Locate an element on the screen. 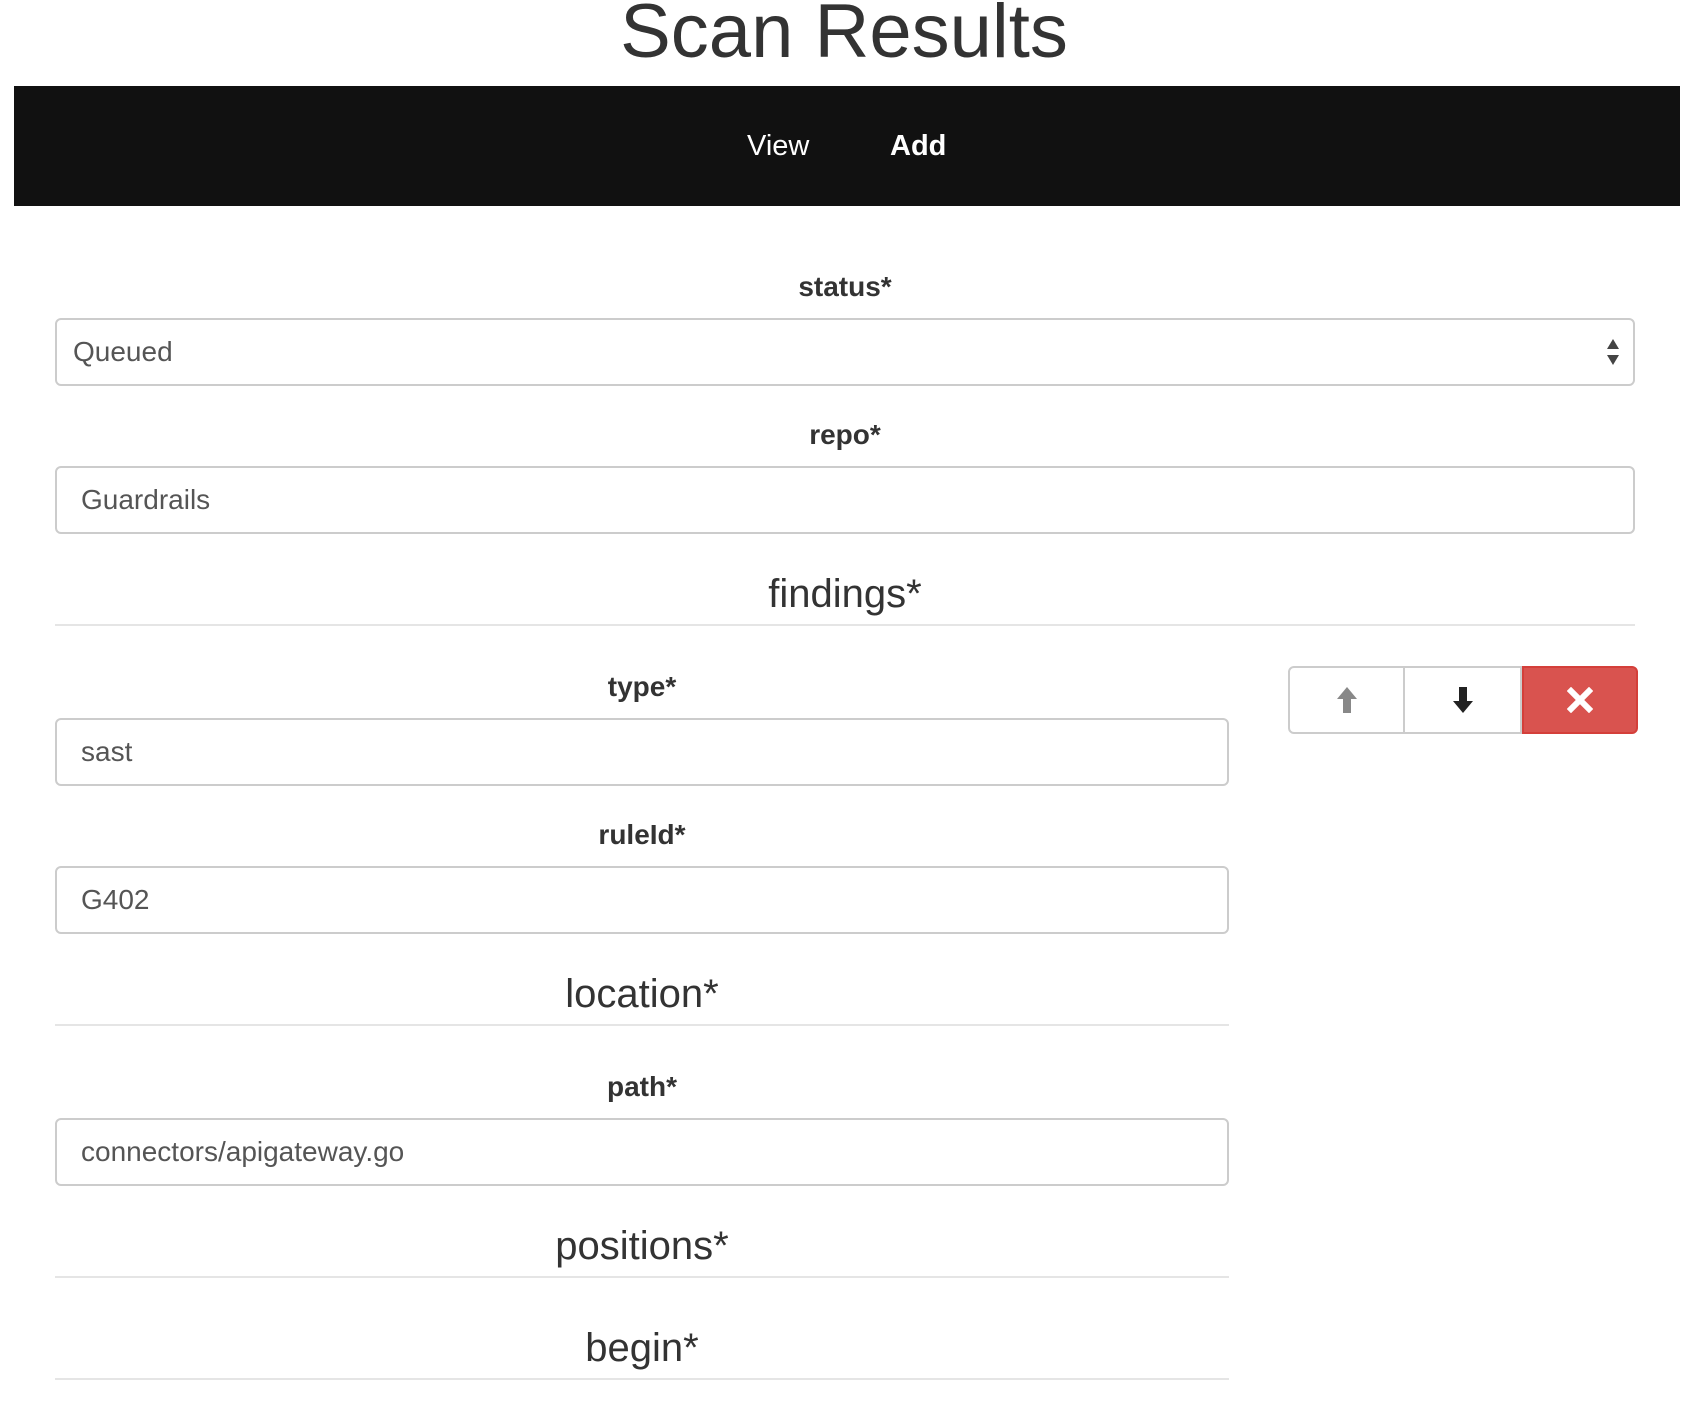  select-arrows-icon is located at coordinates (1613, 352).